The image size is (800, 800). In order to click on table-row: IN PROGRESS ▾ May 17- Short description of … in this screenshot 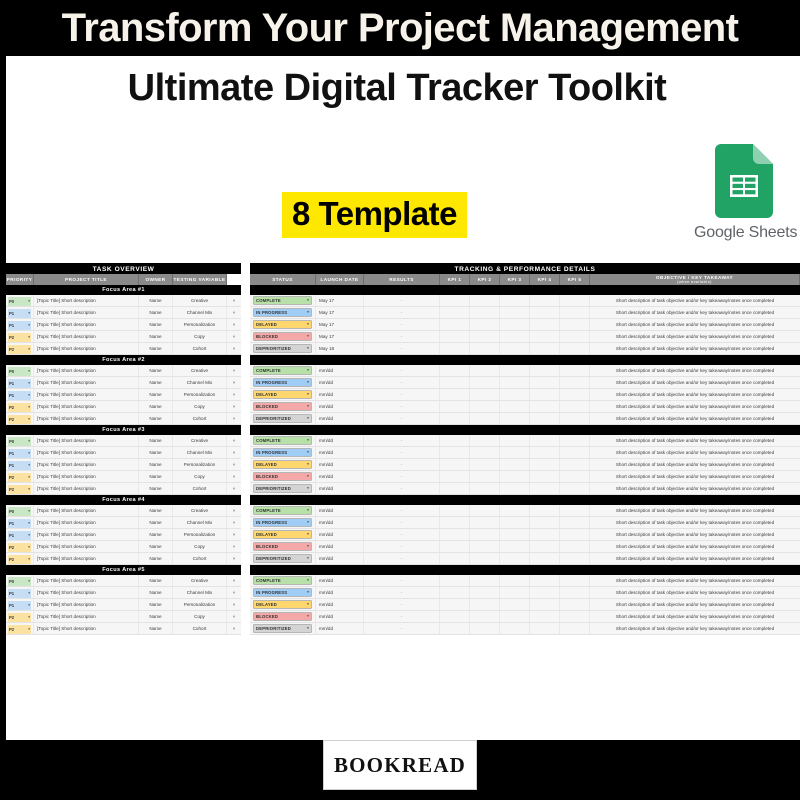, I will do `click(525, 313)`.